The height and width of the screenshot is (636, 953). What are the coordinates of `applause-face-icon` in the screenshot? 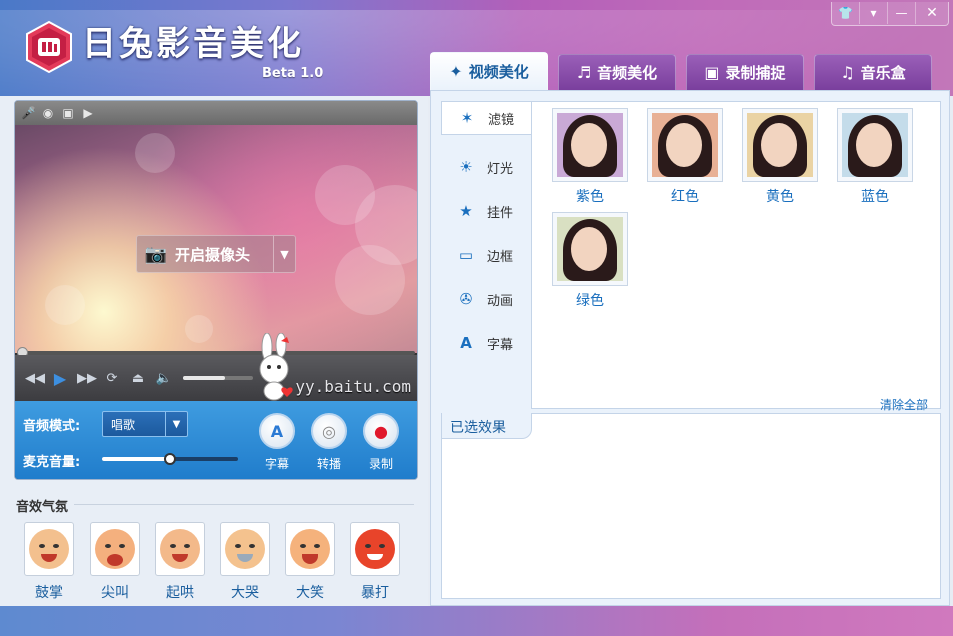 It's located at (49, 549).